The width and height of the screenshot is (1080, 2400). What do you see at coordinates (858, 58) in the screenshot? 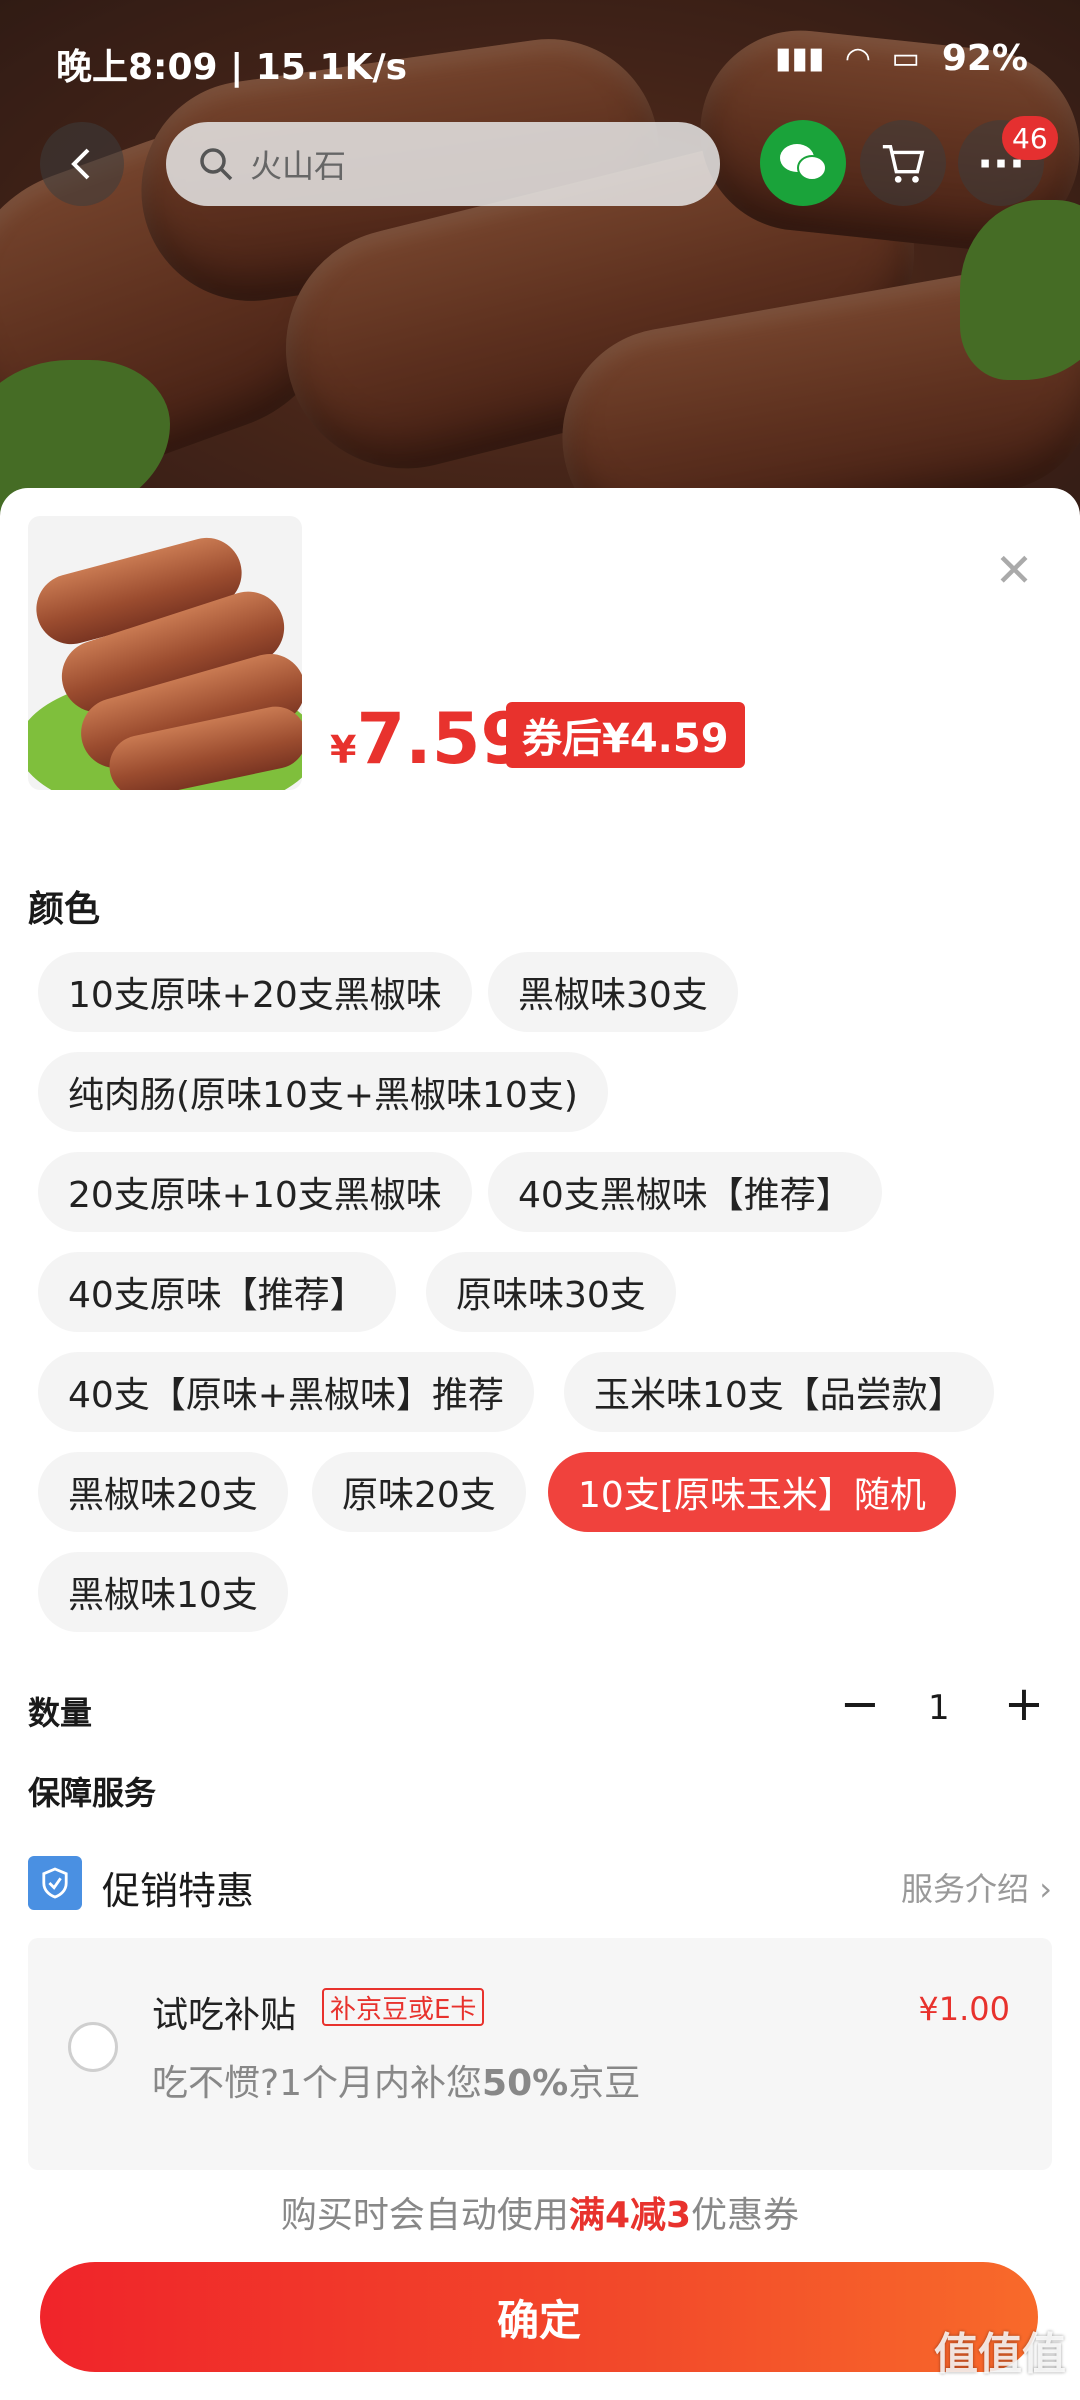
I see `wifi-icon: ◠` at bounding box center [858, 58].